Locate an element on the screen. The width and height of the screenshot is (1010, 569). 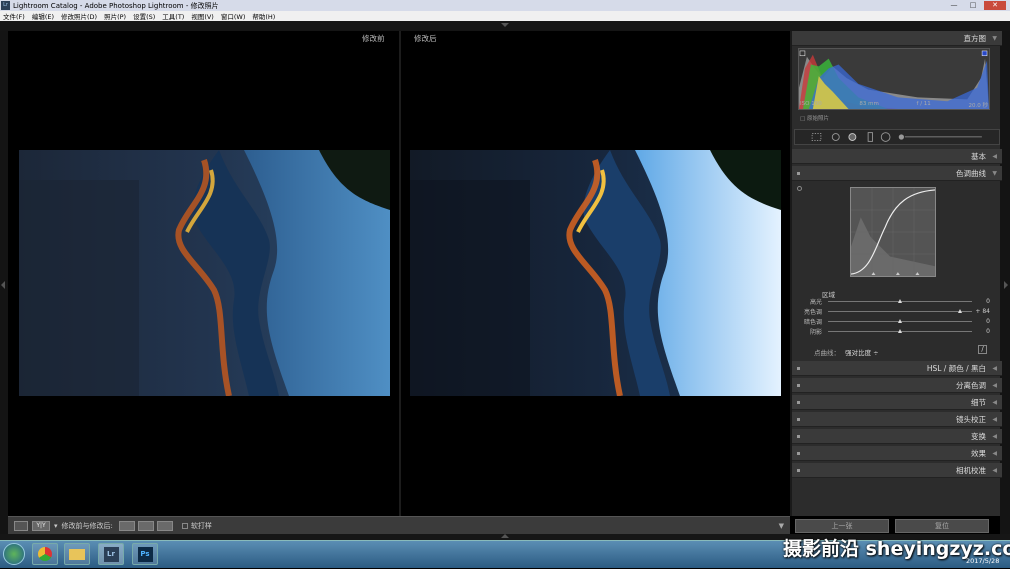
bw-tab: 黑白 is located at coordinates (978, 368).